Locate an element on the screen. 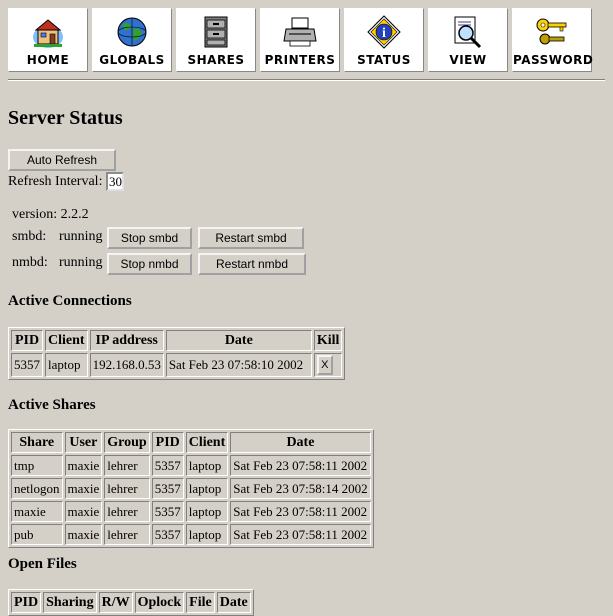 This screenshot has width=613, height=616. cell-ip: 192.168.0.53 is located at coordinates (126, 365).